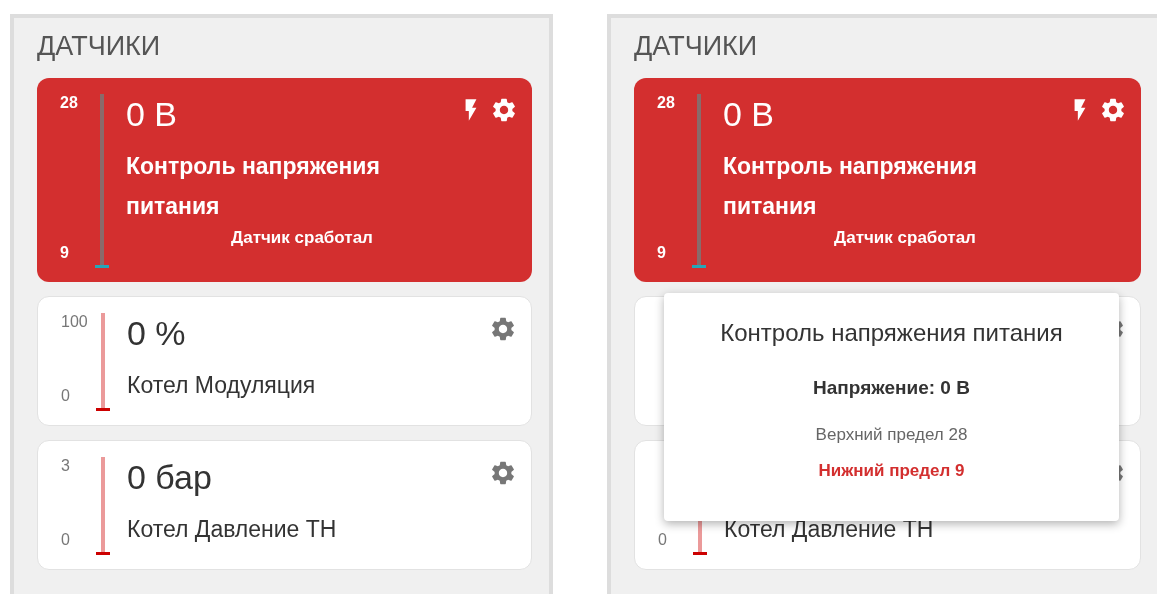 The image size is (1157, 594). I want to click on tooltip-title: Контроль напряжения питания, so click(891, 333).